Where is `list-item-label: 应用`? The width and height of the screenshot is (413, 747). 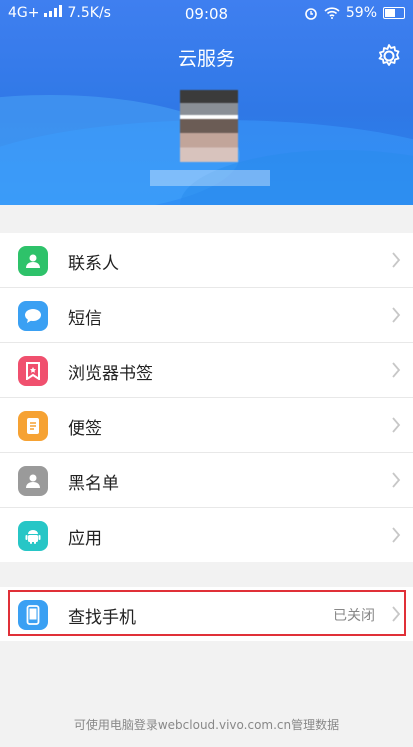 list-item-label: 应用 is located at coordinates (85, 539).